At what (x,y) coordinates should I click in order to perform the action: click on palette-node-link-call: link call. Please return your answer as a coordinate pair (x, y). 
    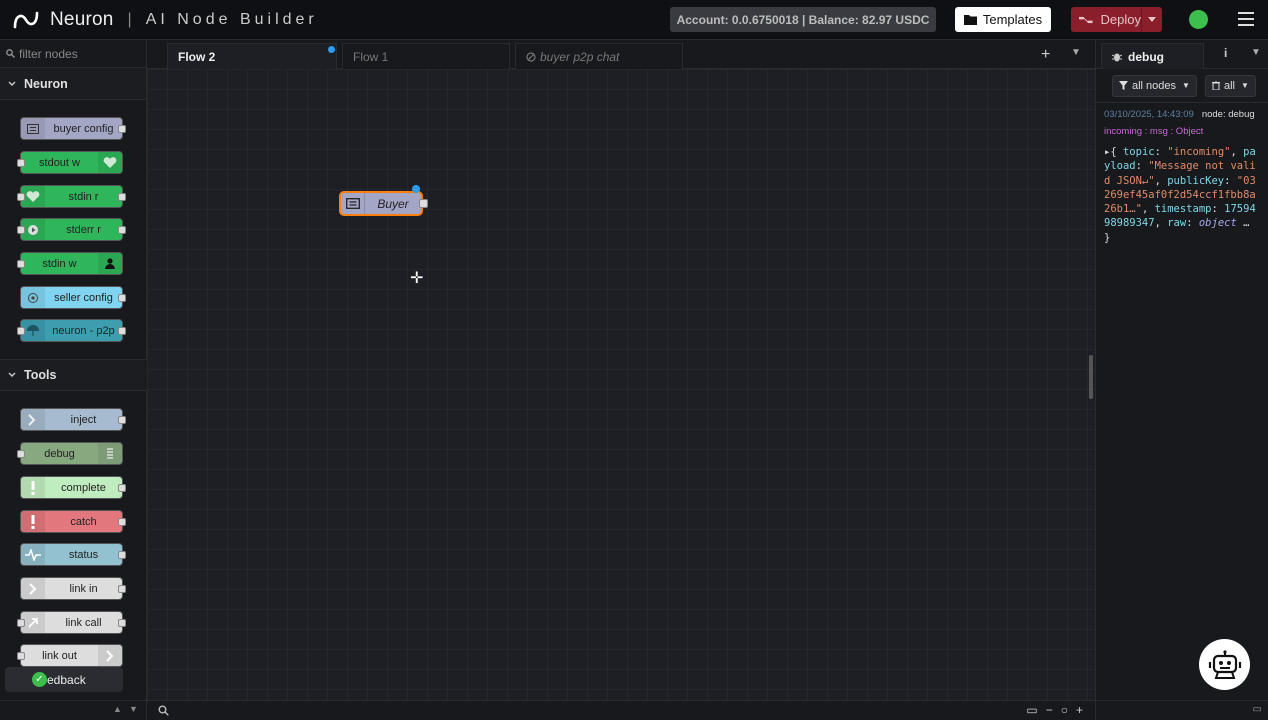
    Looking at the image, I should click on (71, 622).